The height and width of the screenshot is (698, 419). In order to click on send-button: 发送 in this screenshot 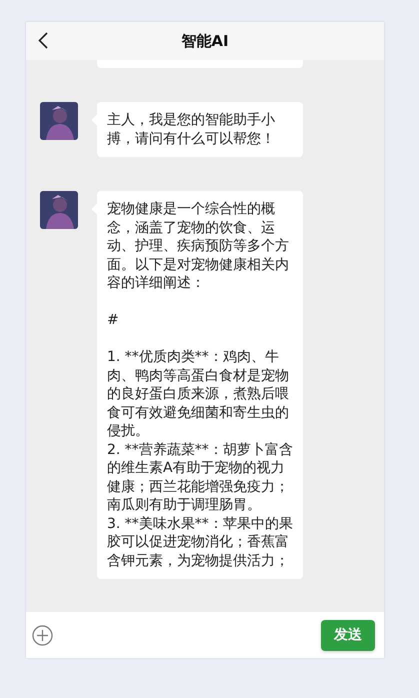, I will do `click(348, 635)`.